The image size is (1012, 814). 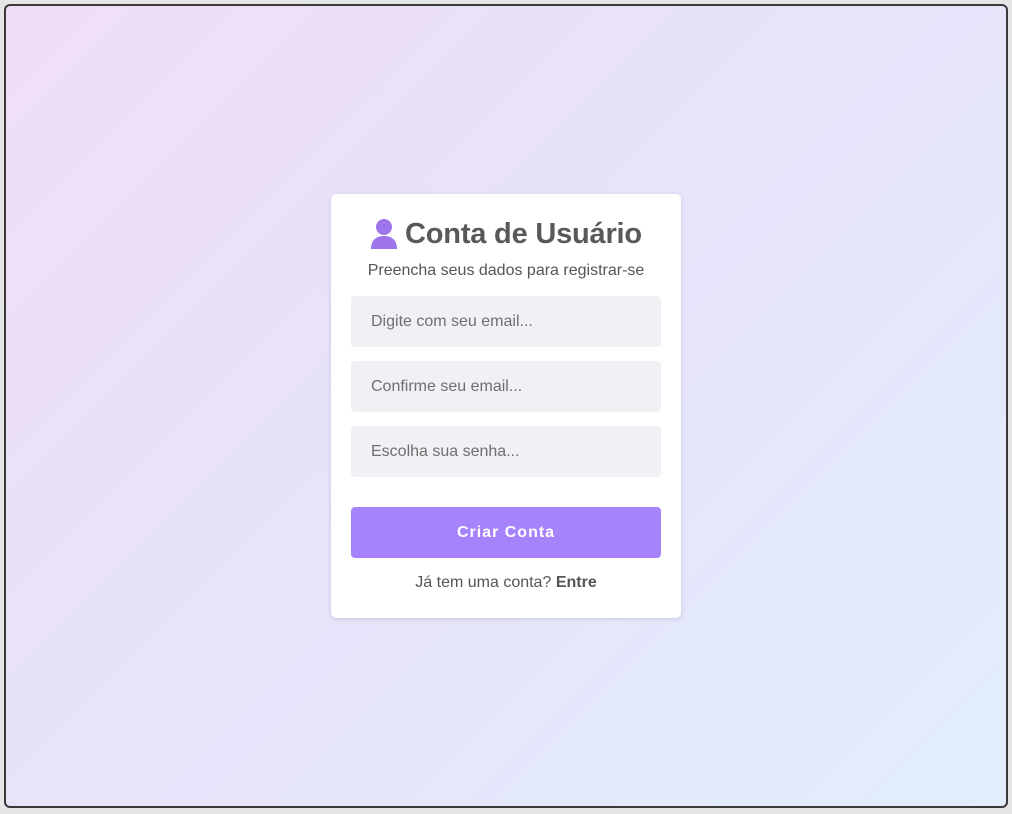 I want to click on card-subtitle: Preencha seus dados para registrar-se, so click(x=506, y=270).